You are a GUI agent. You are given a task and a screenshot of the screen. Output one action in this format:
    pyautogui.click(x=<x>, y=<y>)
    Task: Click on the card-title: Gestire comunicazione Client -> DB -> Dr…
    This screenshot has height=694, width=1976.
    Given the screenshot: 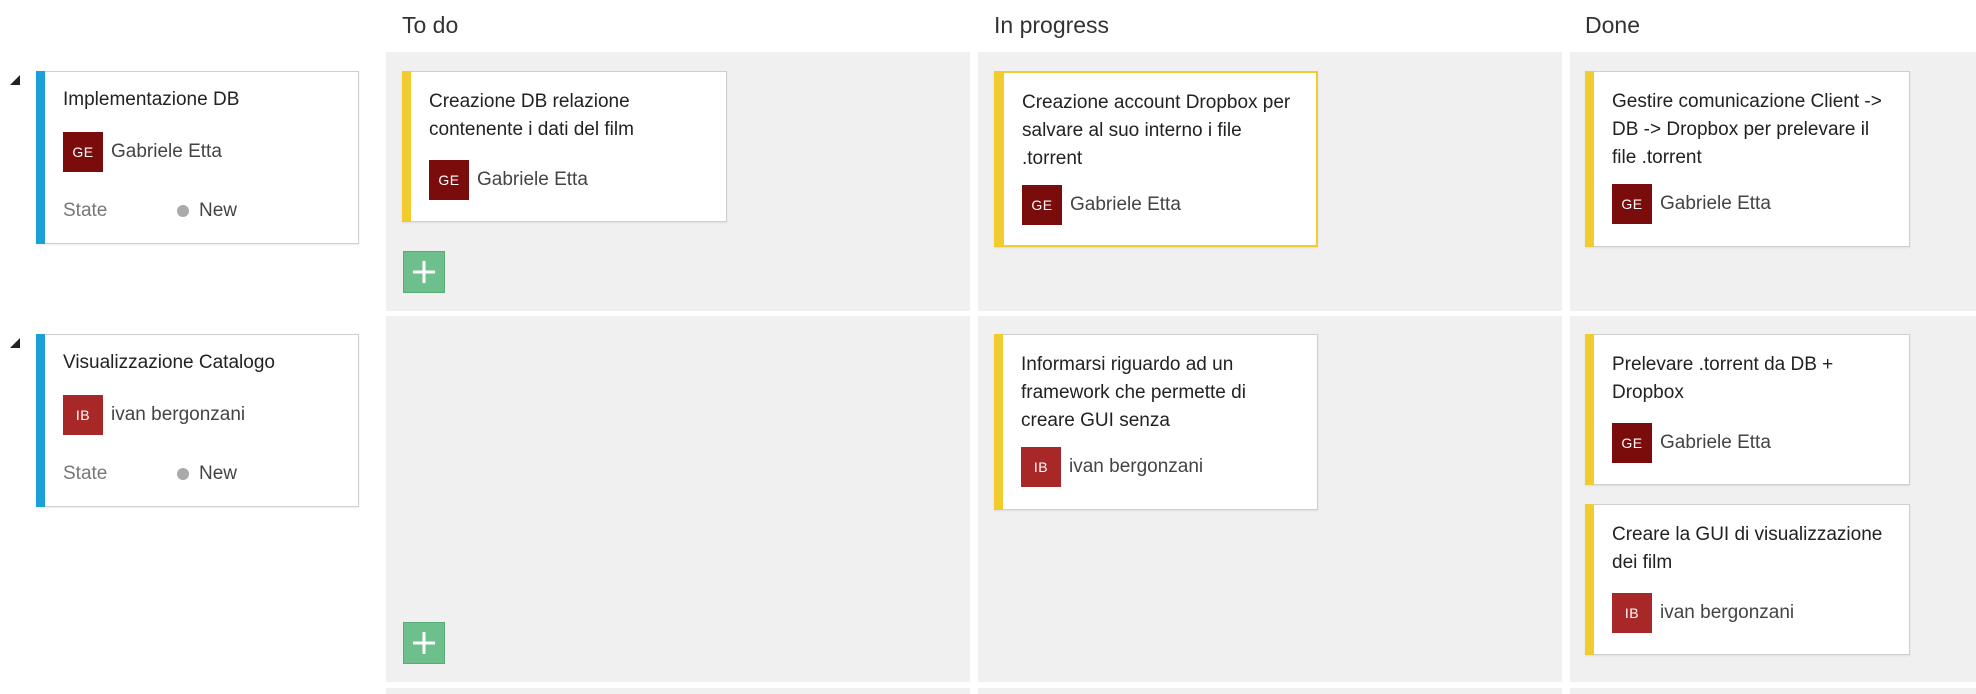 What is the action you would take?
    pyautogui.click(x=1747, y=129)
    